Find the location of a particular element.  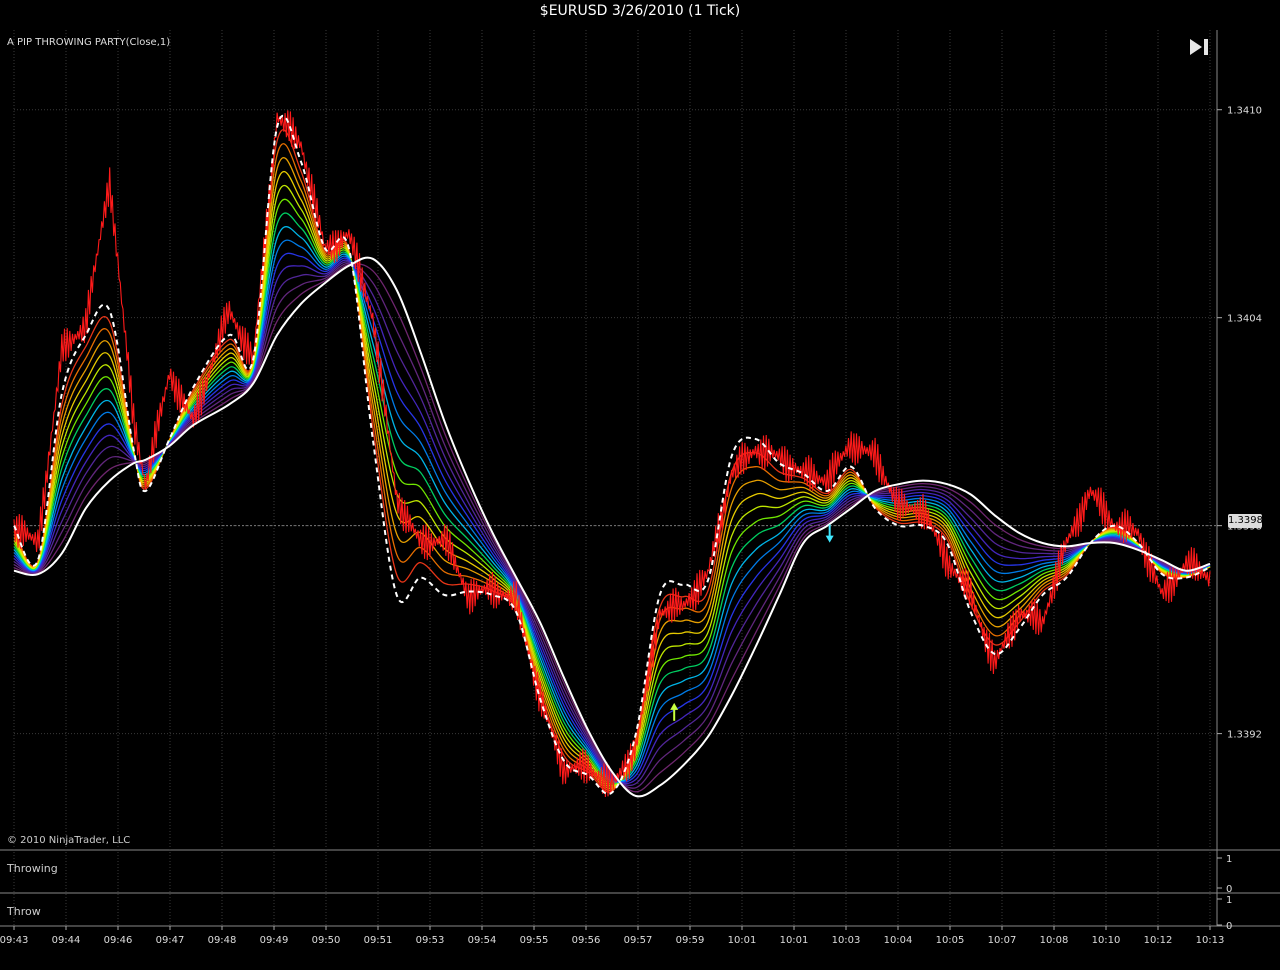

play-end-icon is located at coordinates (1199, 47).